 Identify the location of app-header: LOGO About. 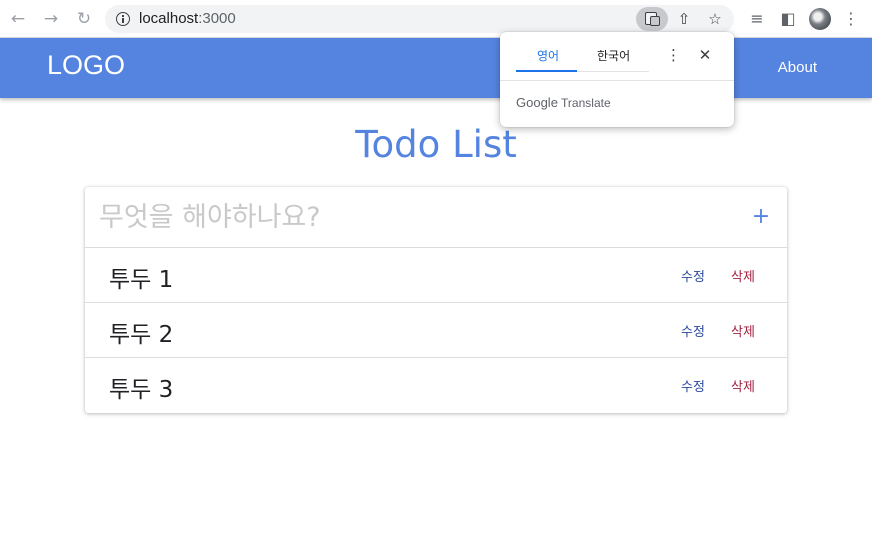
(436, 68).